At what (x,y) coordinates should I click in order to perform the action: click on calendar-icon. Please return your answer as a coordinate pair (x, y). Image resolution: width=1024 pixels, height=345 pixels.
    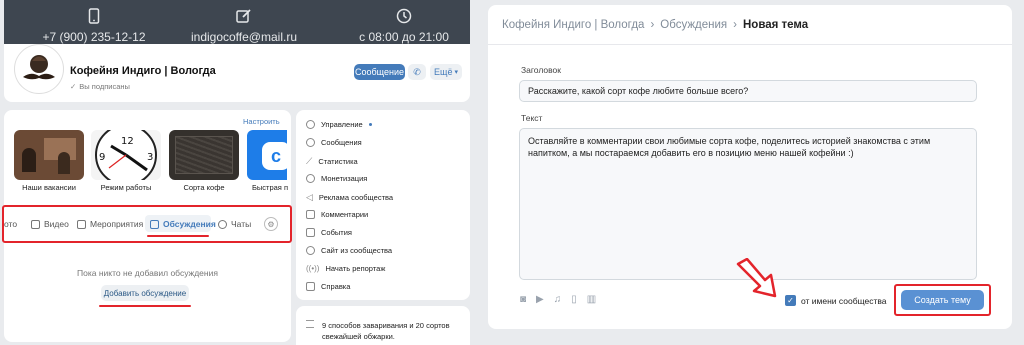
    Looking at the image, I should click on (81, 224).